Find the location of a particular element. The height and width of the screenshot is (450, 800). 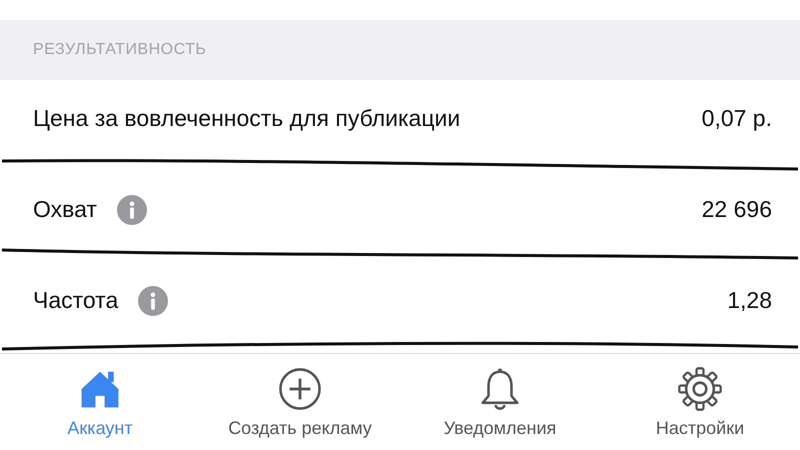

metric-label: Цена за вовлеченность для публикации is located at coordinates (246, 118).